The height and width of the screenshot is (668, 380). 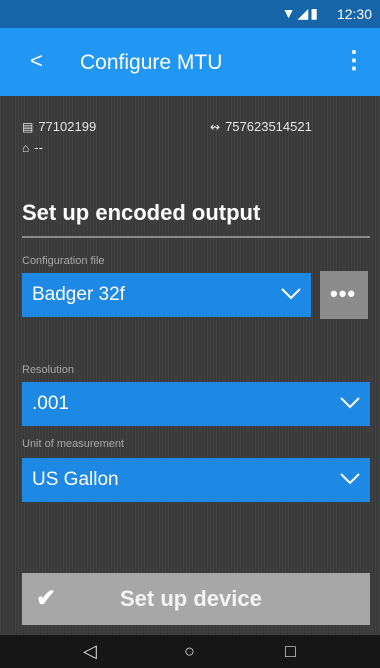 What do you see at coordinates (196, 480) in the screenshot?
I see `unit-select: US Gallon` at bounding box center [196, 480].